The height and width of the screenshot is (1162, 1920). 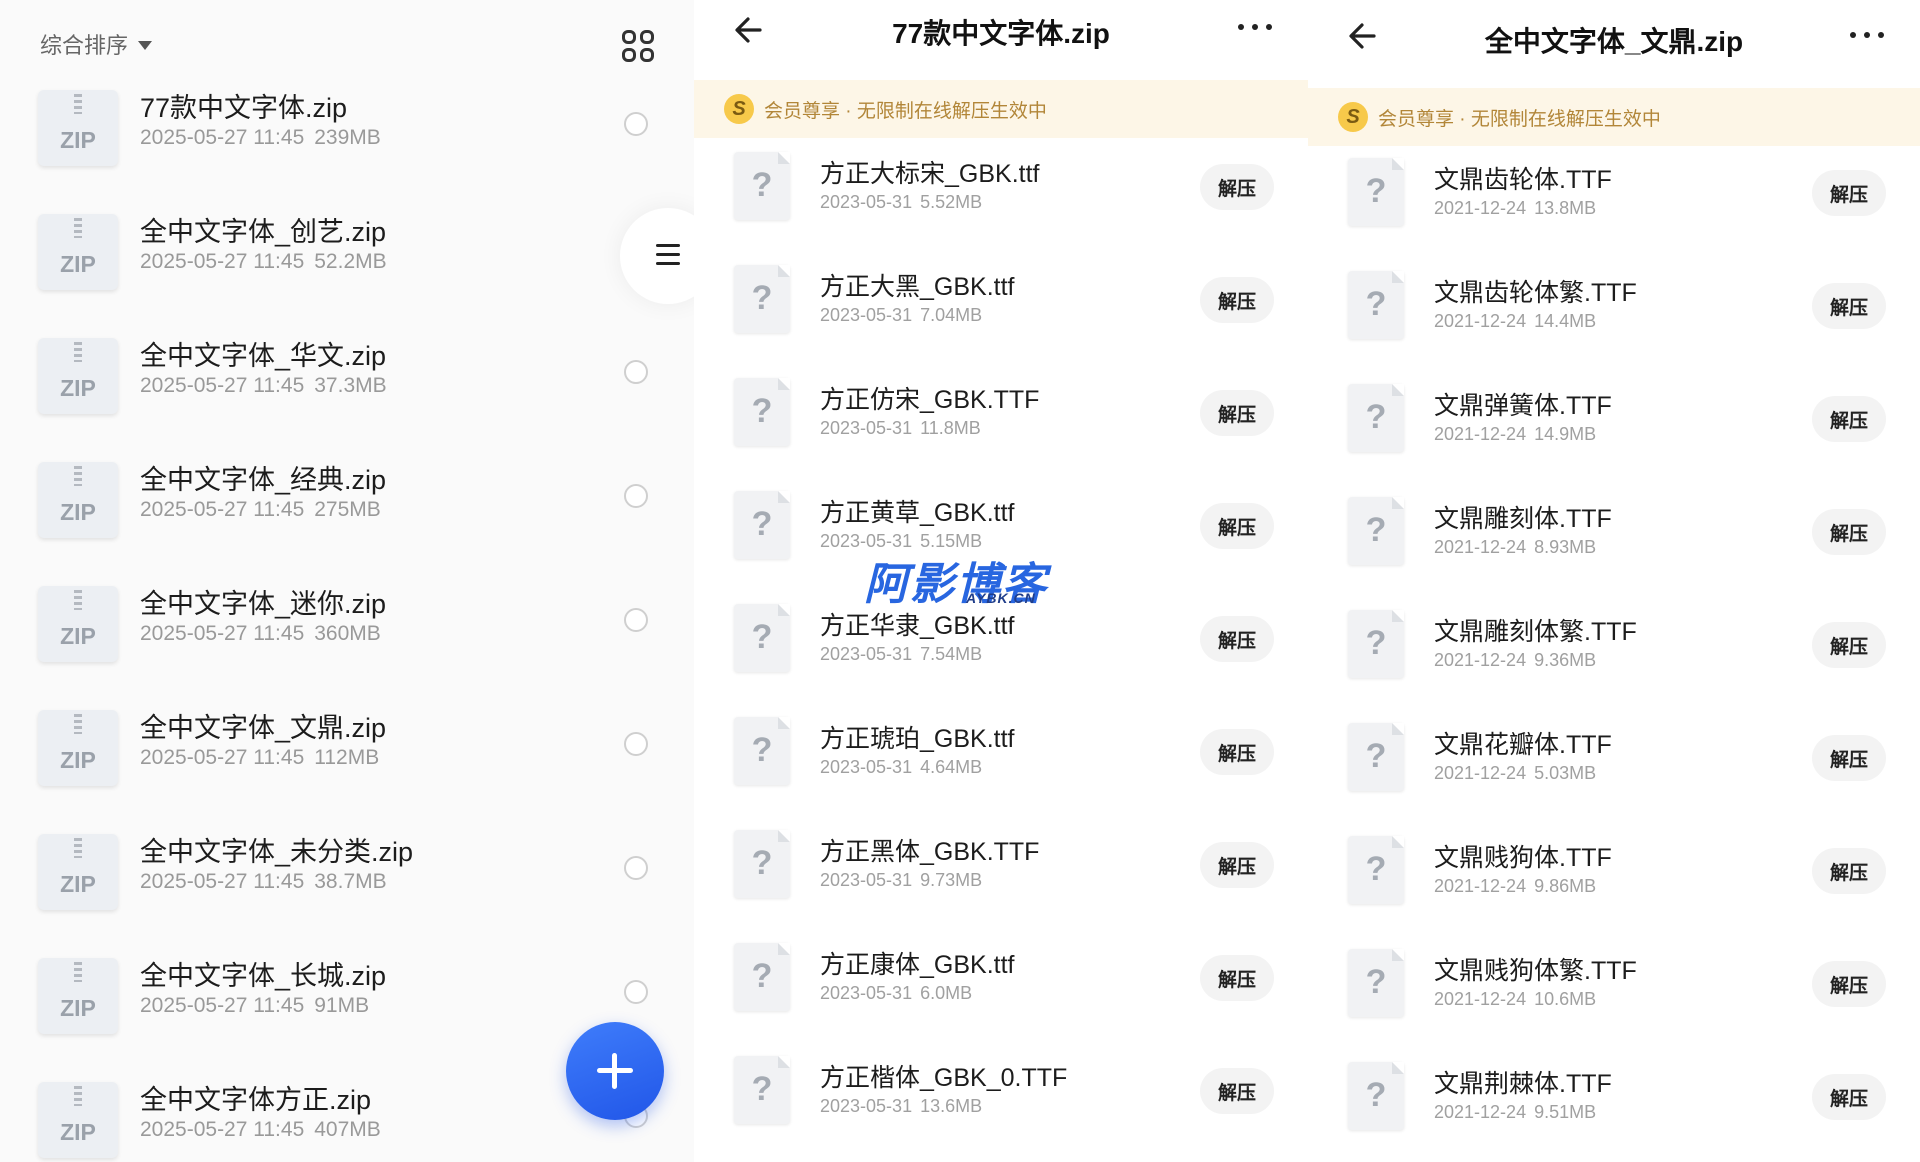 What do you see at coordinates (1614, 656) in the screenshot?
I see `archive-file-row: ? 文鼎雕刻体繁.TTF 2021-12-24 9.36MB 解压` at bounding box center [1614, 656].